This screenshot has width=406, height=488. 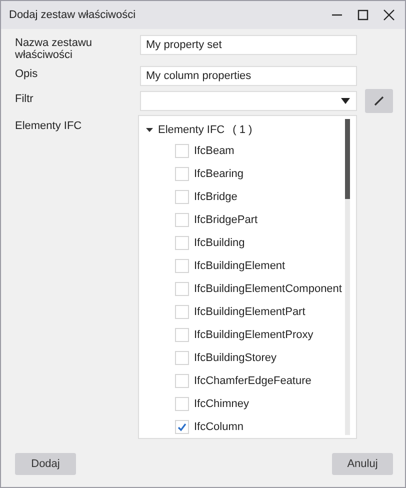 What do you see at coordinates (226, 220) in the screenshot?
I see `tree-item-label: IfcBridgePart` at bounding box center [226, 220].